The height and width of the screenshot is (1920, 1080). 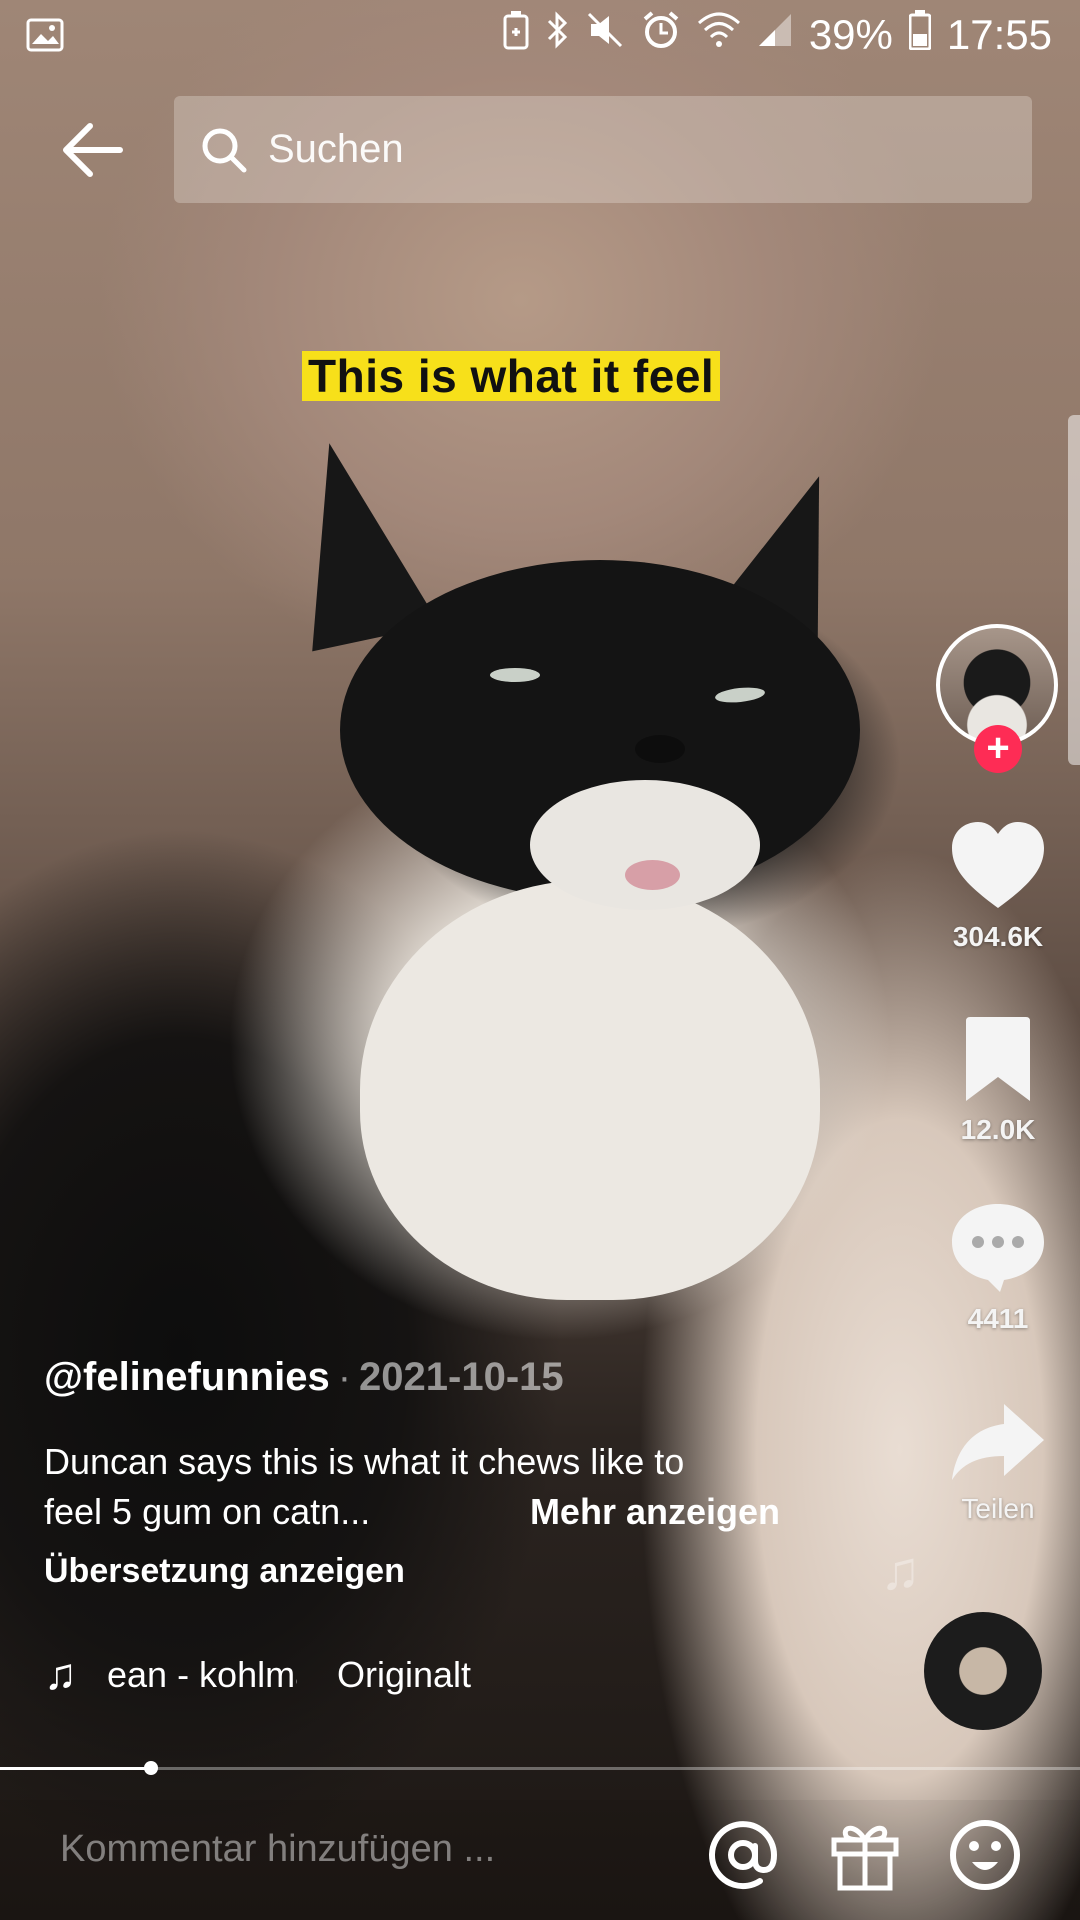 I want to click on battery-saver-icon, so click(x=516, y=35).